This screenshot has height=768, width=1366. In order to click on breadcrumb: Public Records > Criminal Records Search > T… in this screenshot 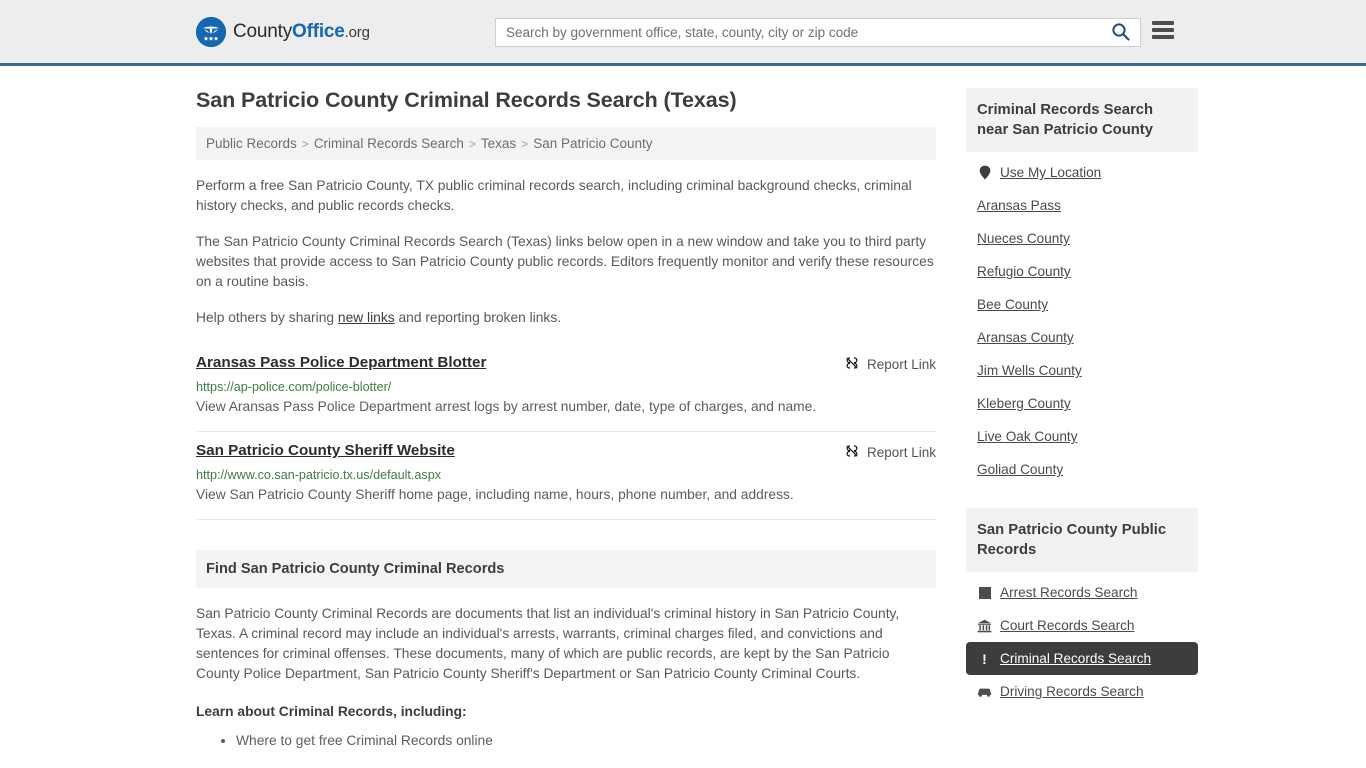, I will do `click(566, 143)`.